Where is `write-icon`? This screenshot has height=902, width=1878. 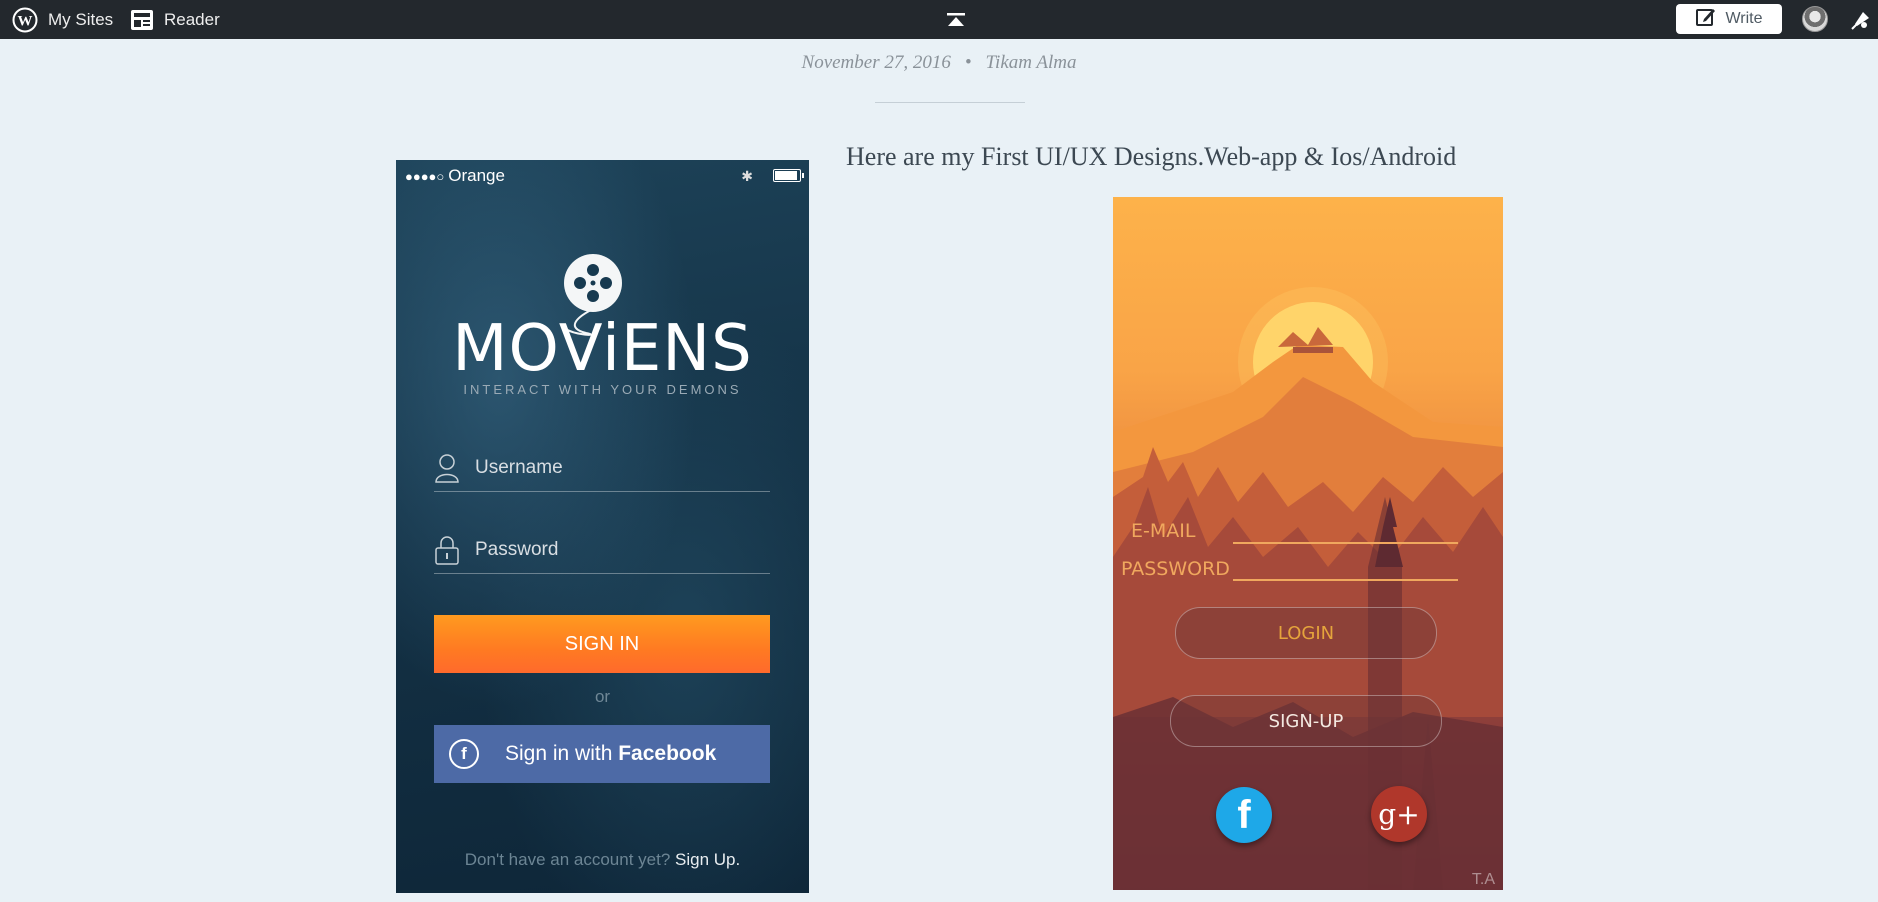
write-icon is located at coordinates (1706, 19).